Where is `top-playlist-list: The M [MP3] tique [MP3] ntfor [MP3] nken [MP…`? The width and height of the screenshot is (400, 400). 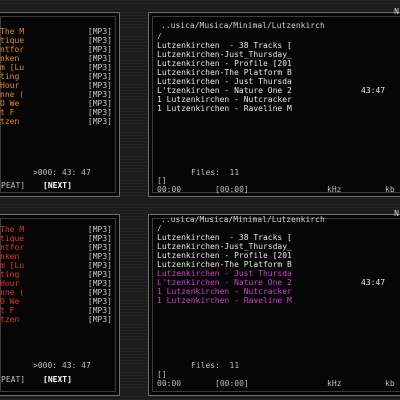 top-playlist-list: The M [MP3] tique [MP3] ntfor [MP3] nken [MP… is located at coordinates (58, 77).